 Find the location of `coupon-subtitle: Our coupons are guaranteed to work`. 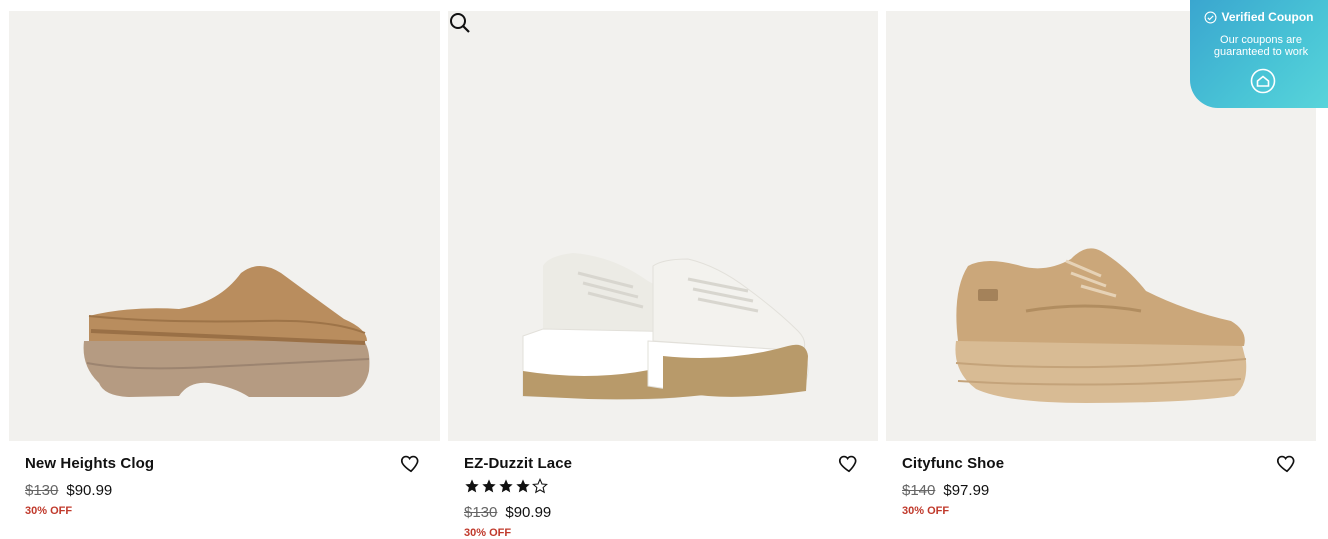

coupon-subtitle: Our coupons are guaranteed to work is located at coordinates (1261, 46).